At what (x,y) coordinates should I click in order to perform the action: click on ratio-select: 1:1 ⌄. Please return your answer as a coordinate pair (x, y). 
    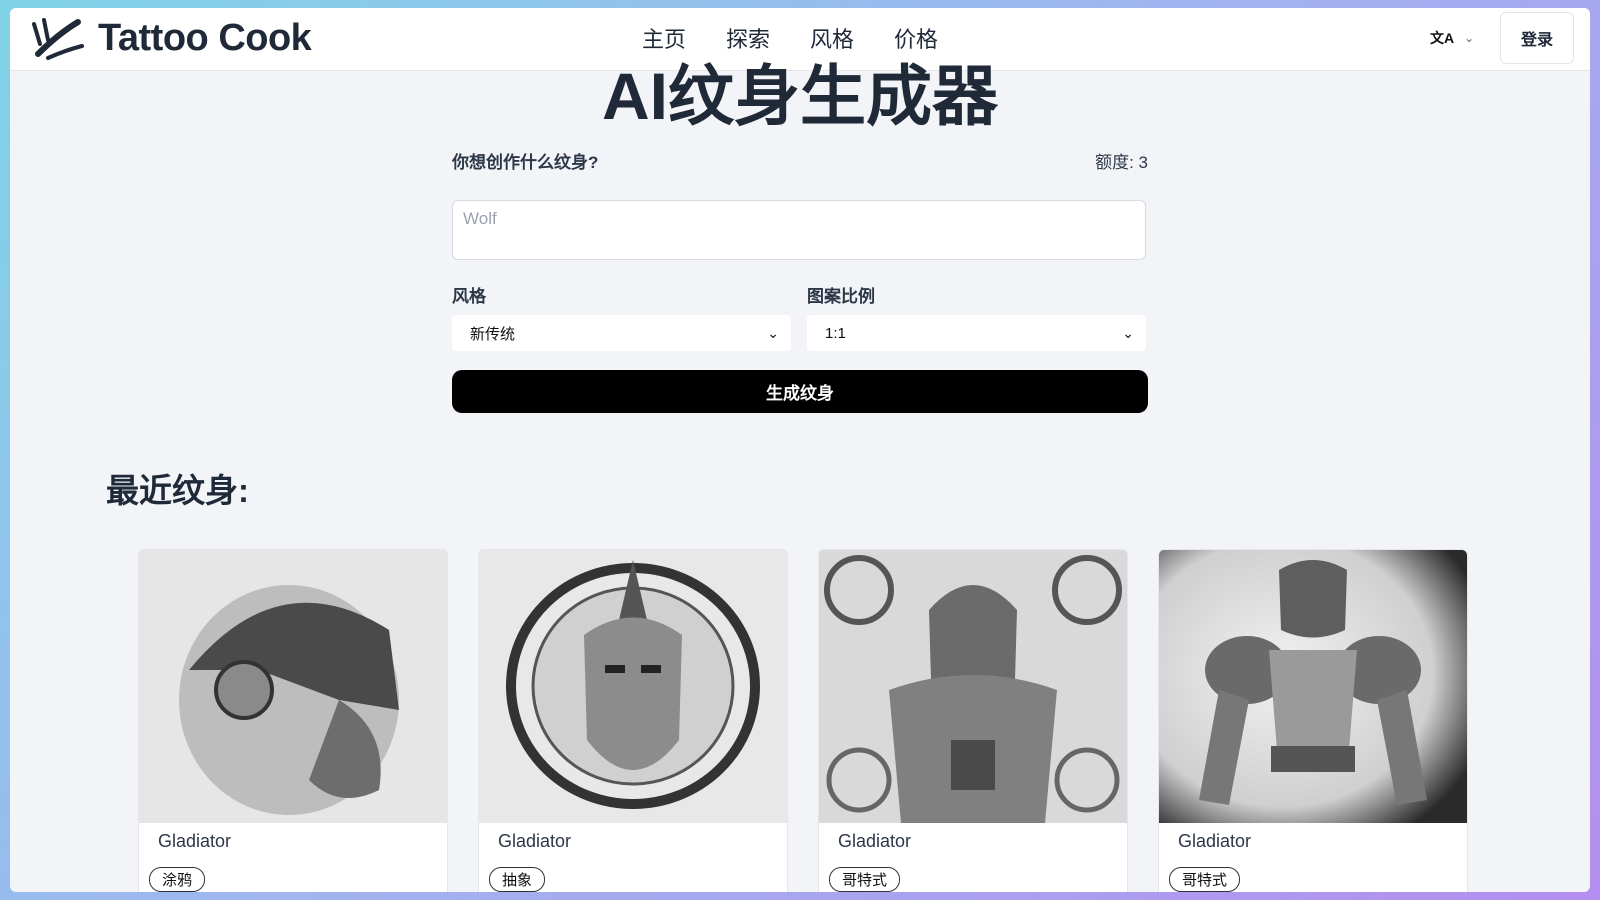
    Looking at the image, I should click on (976, 333).